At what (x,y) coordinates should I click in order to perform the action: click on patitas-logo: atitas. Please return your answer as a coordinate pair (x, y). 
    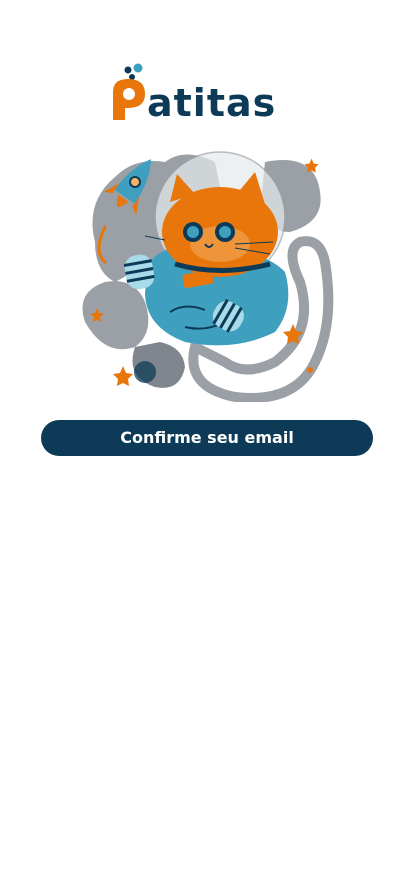
    Looking at the image, I should click on (194, 93).